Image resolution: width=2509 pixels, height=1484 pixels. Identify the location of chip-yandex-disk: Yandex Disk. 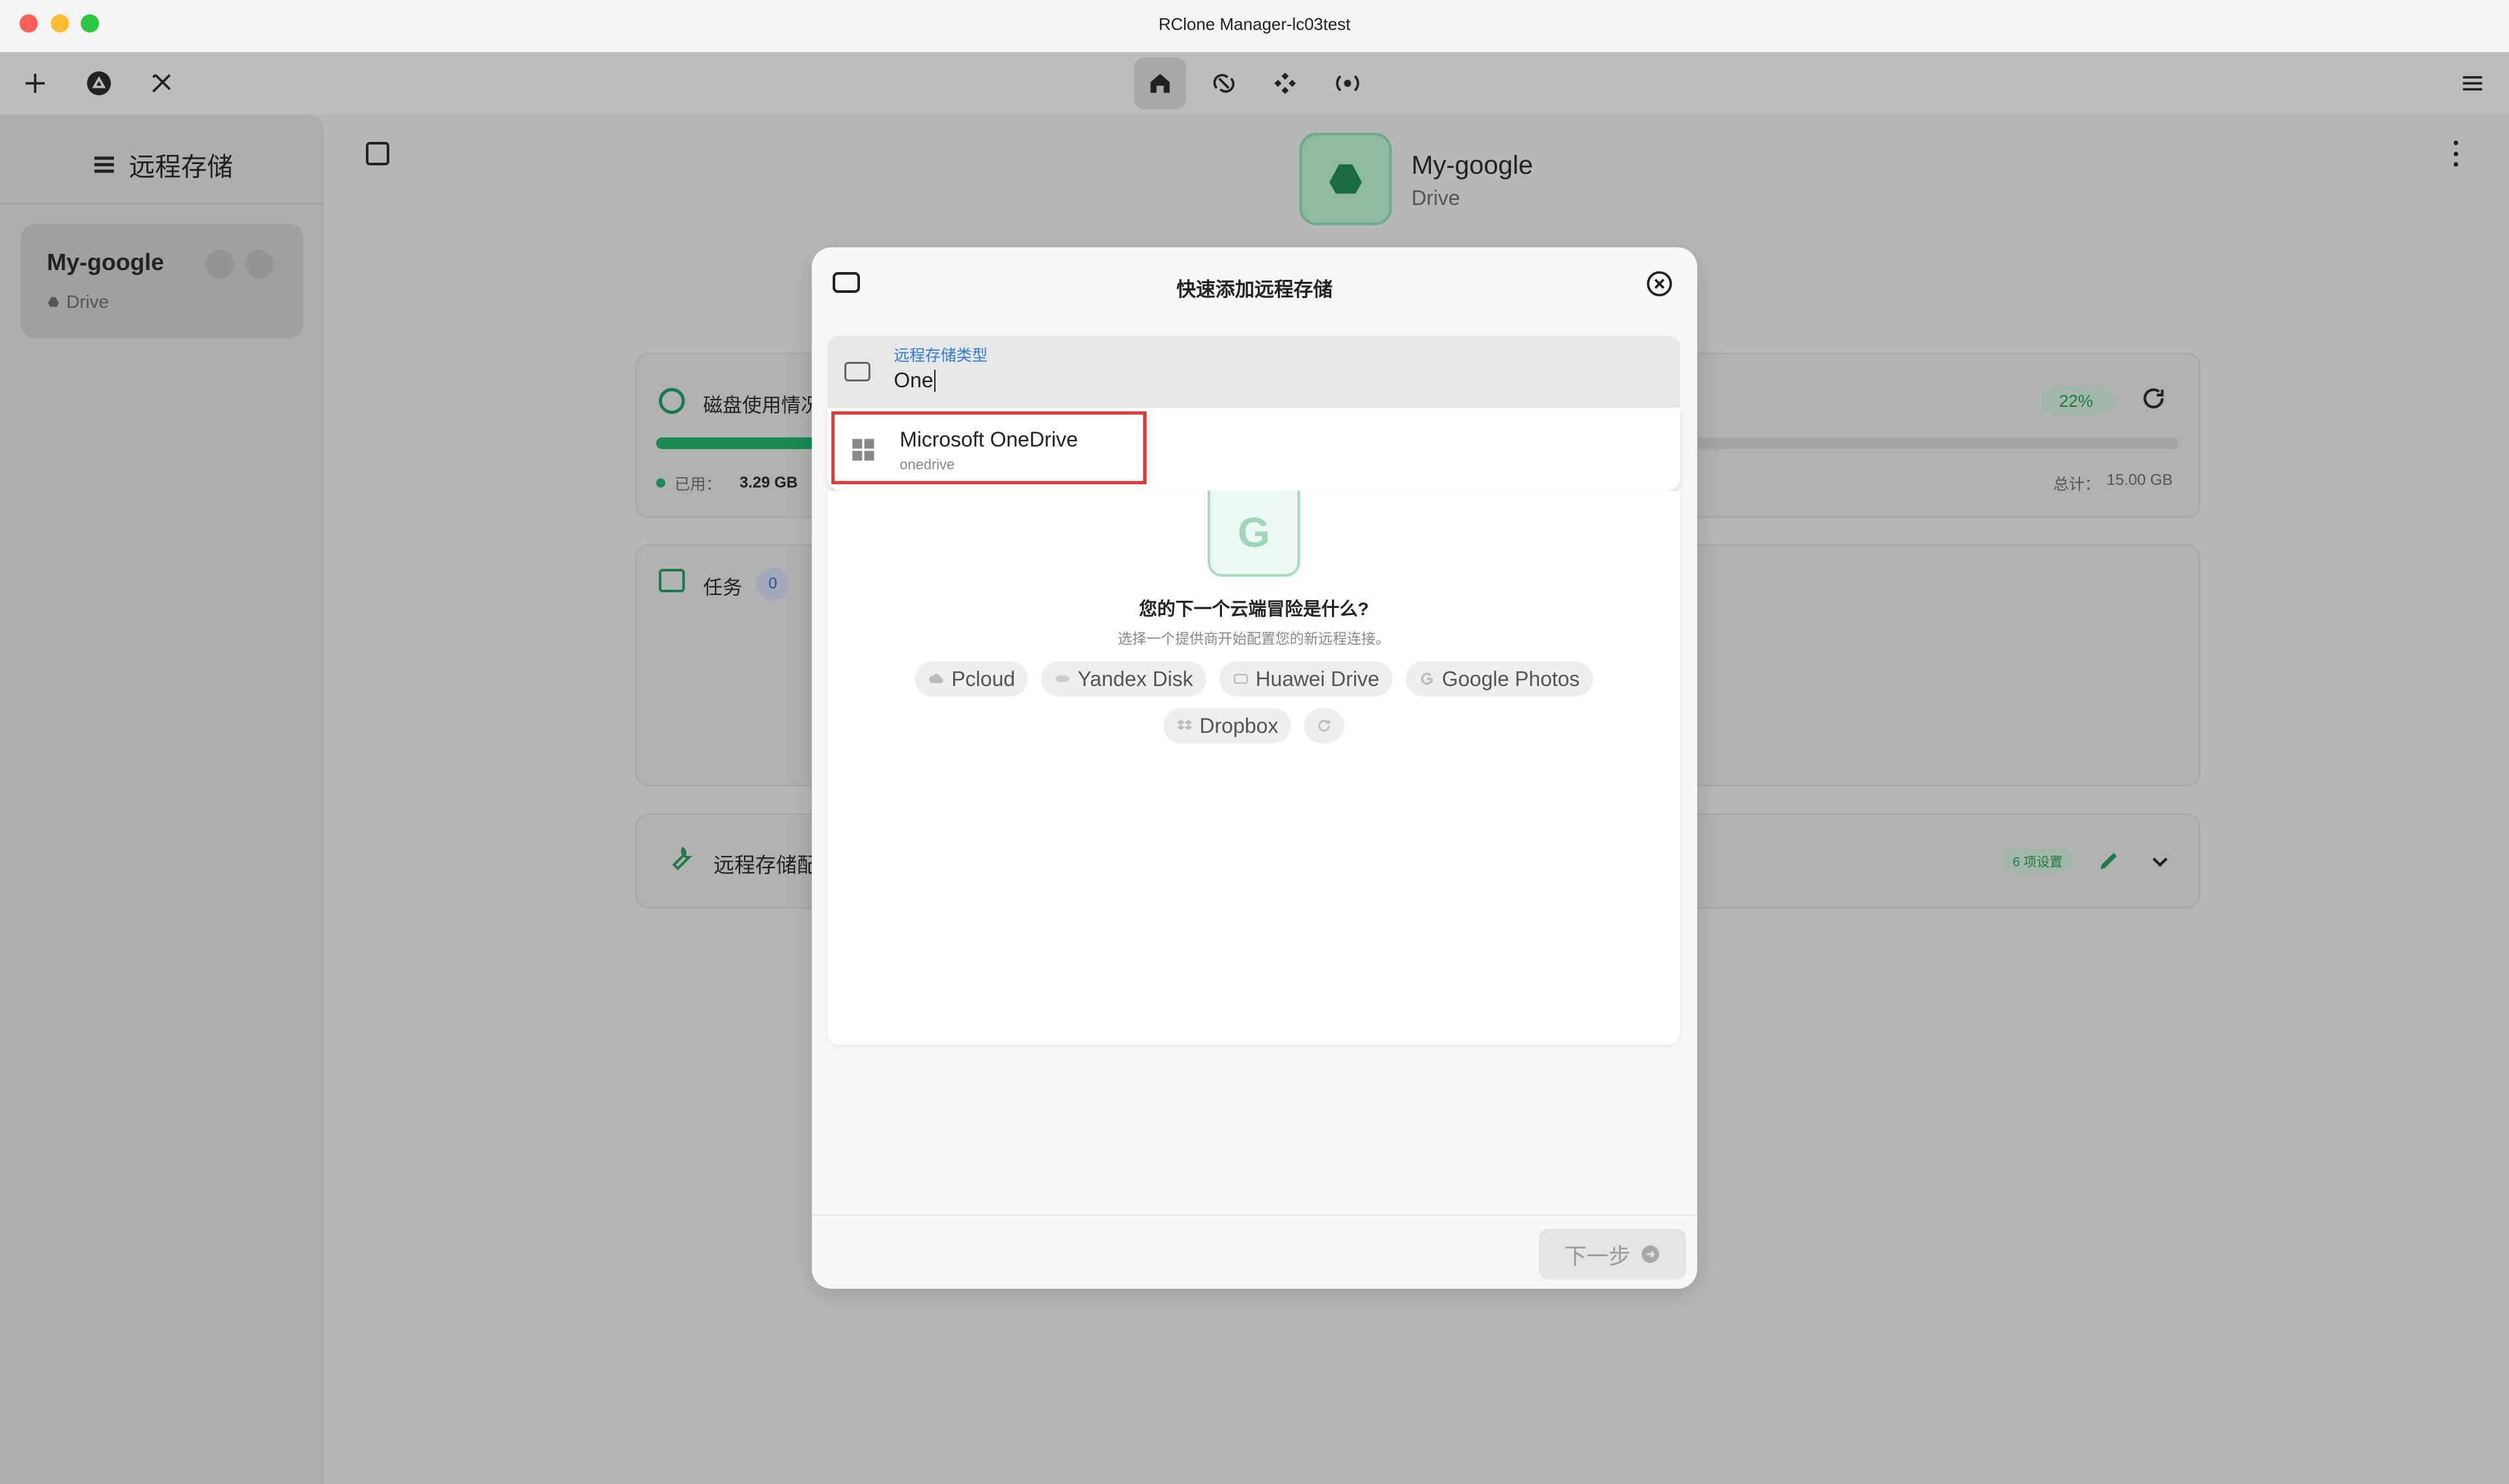
(1123, 678).